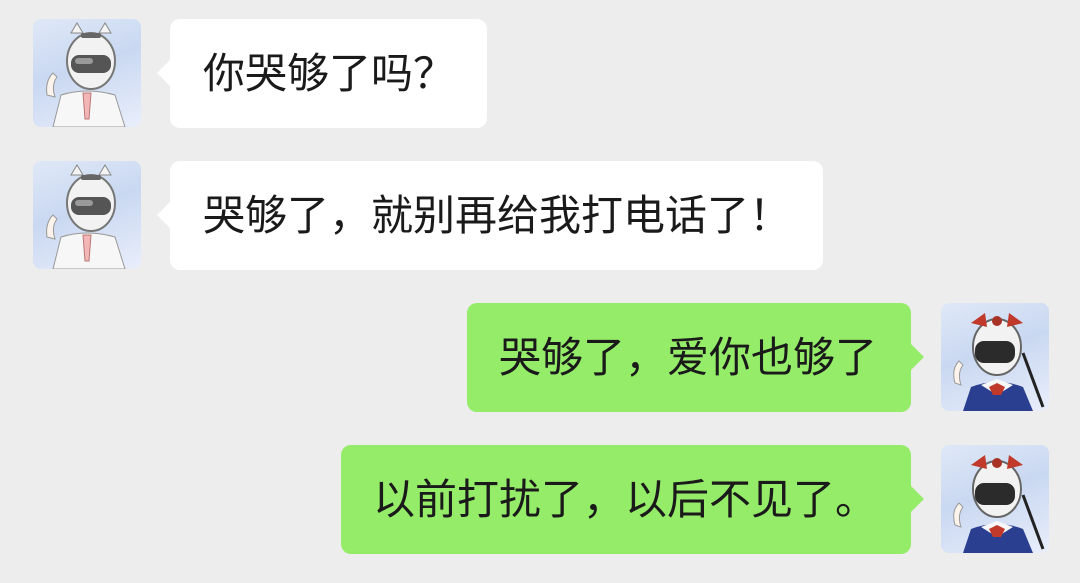 This screenshot has width=1080, height=583. What do you see at coordinates (632, 499) in the screenshot?
I see `message-bubble-outgoing: 以前打扰了，以后不见了。` at bounding box center [632, 499].